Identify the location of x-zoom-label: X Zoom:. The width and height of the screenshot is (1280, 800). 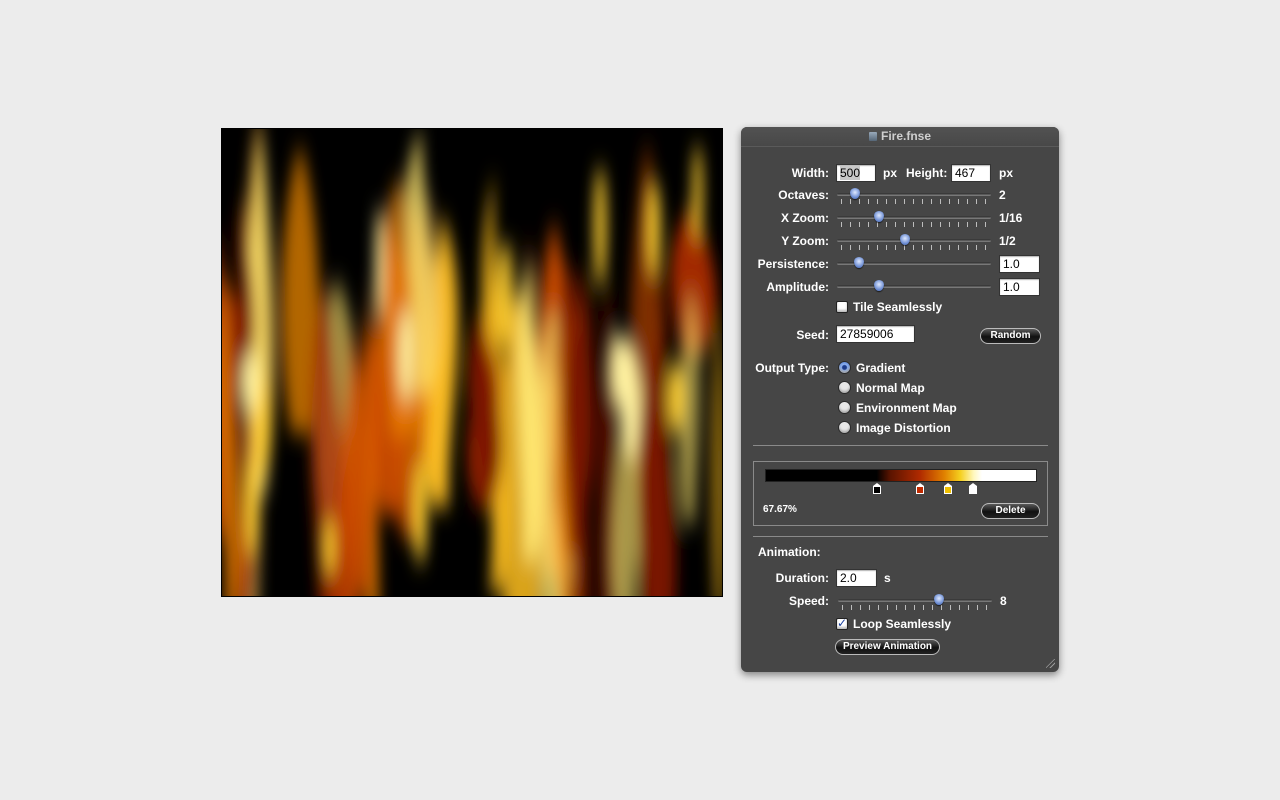
(805, 218).